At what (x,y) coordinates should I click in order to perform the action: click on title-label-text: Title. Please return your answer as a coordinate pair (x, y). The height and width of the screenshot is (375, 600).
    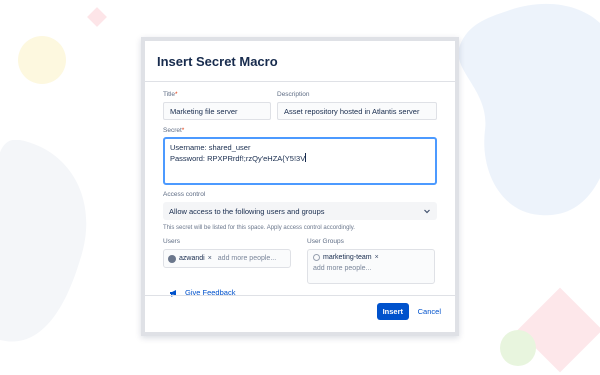
    Looking at the image, I should click on (169, 94).